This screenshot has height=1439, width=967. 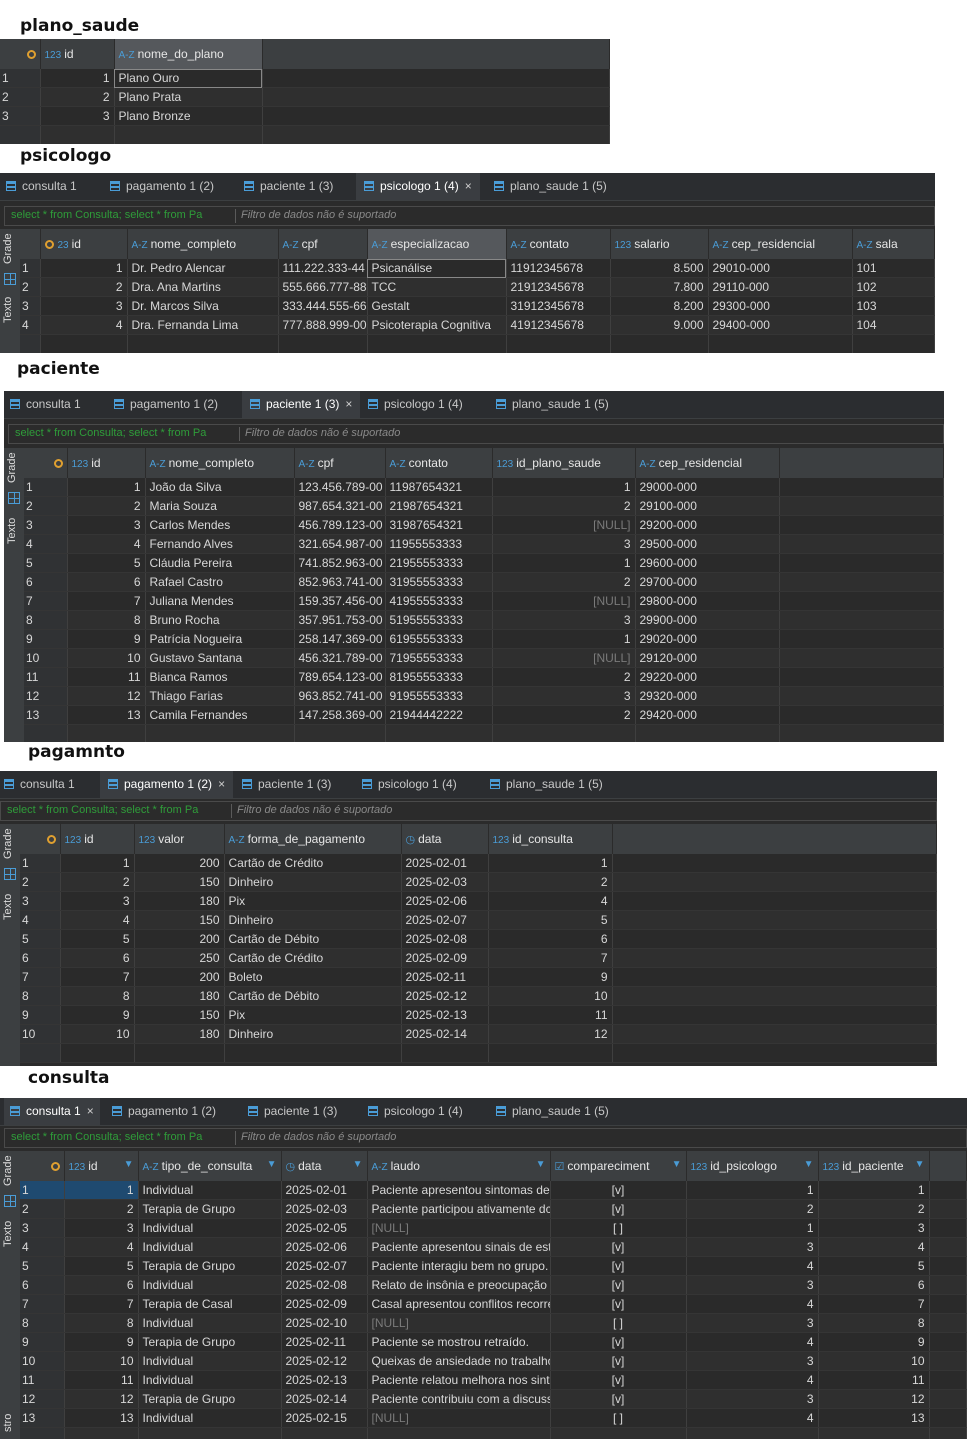 I want to click on tab-consulta: consulta 1, so click(x=45, y=404).